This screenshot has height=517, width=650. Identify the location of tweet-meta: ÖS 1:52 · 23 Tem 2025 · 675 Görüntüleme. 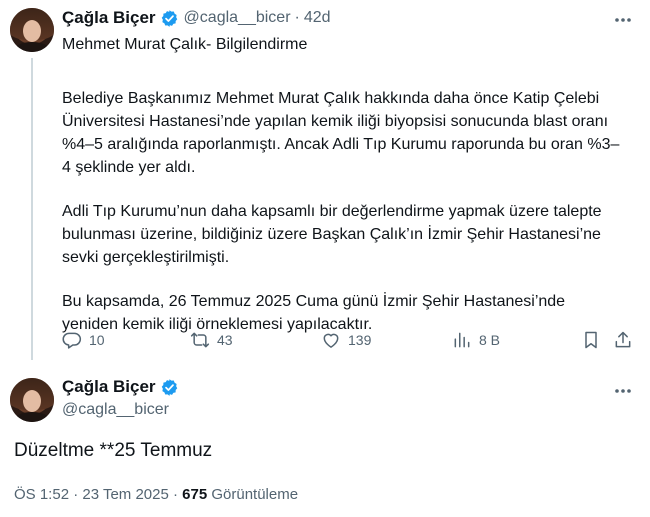
(156, 494).